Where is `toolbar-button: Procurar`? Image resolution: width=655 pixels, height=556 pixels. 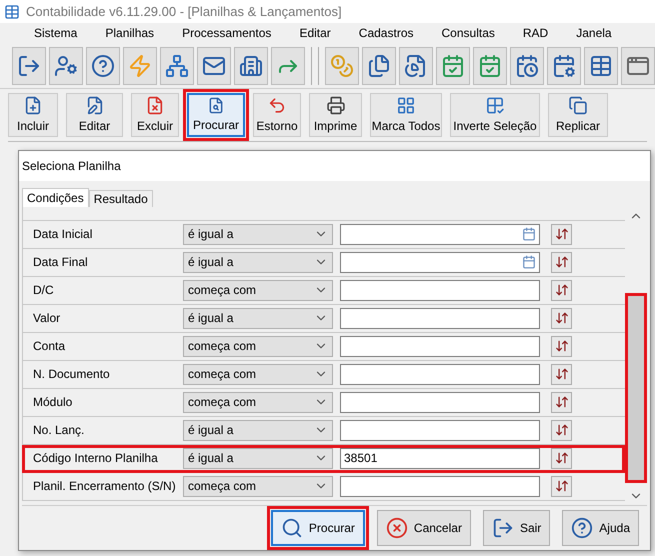
toolbar-button: Procurar is located at coordinates (216, 115).